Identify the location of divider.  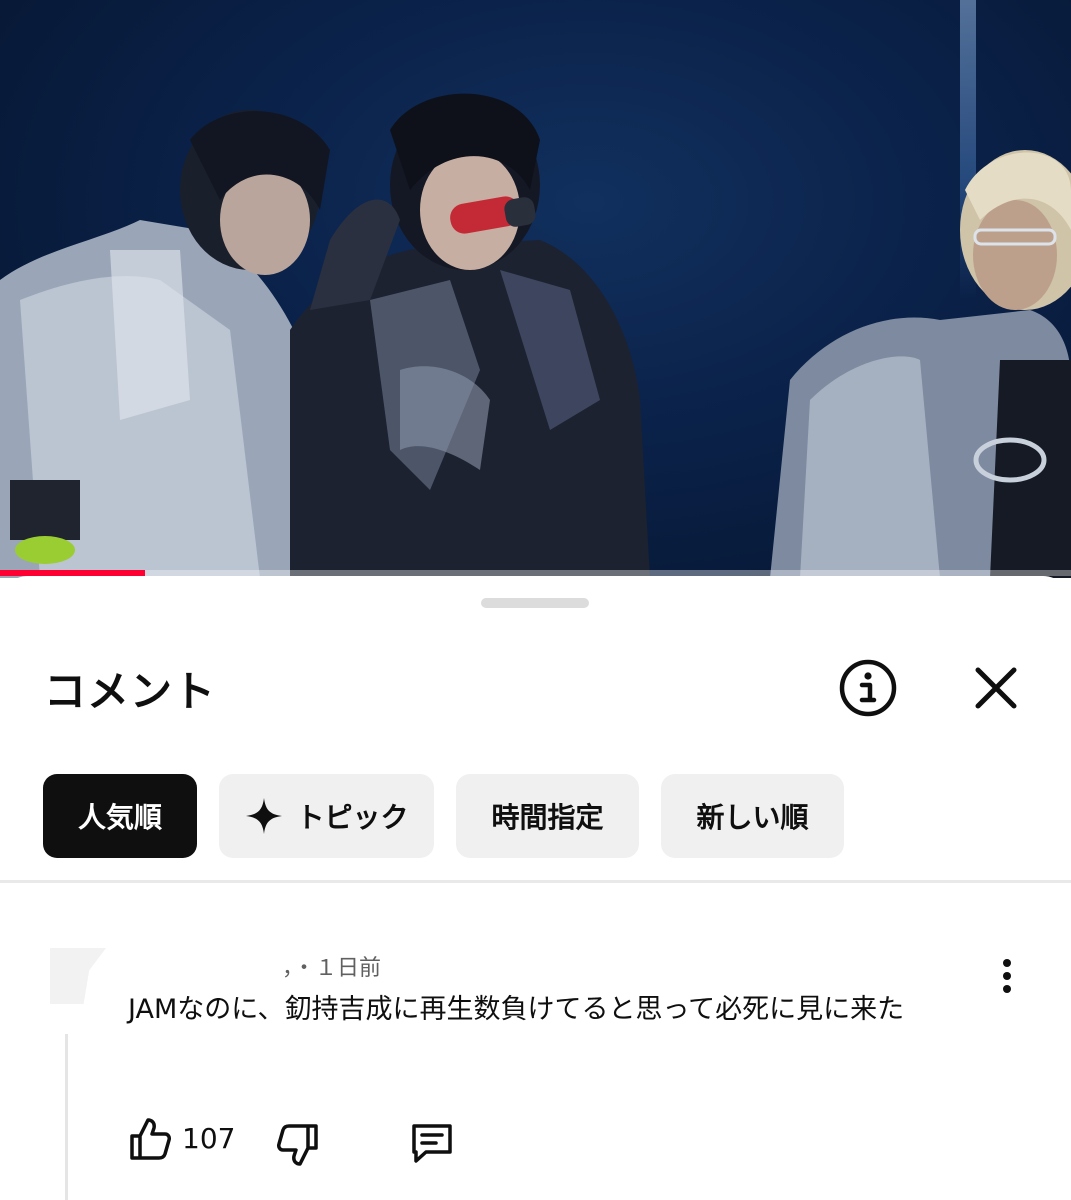
(535, 881).